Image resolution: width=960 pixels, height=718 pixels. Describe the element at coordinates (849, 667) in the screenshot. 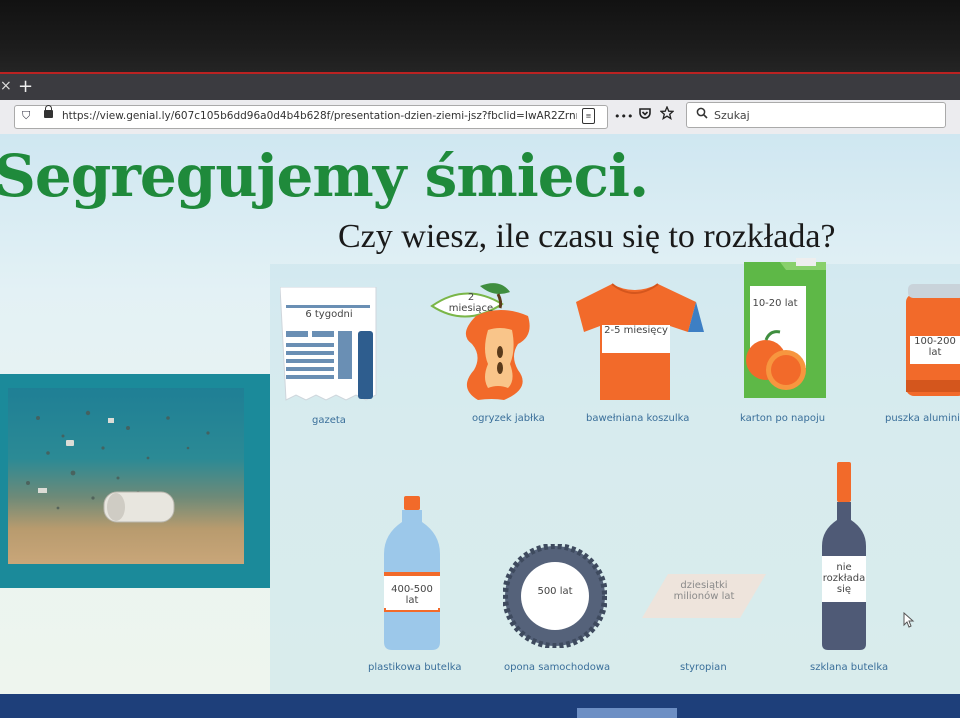

I see `item-caption: szklana butelka` at that location.